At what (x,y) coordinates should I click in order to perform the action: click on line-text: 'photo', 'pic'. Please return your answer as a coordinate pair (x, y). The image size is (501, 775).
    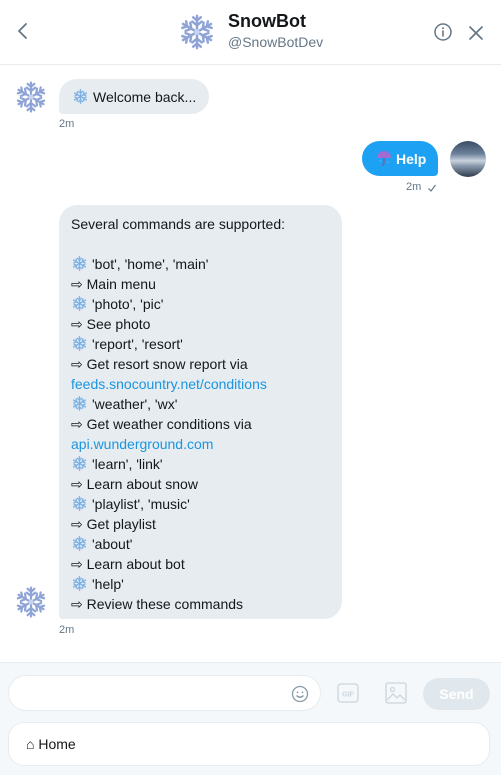
    Looking at the image, I should click on (128, 304).